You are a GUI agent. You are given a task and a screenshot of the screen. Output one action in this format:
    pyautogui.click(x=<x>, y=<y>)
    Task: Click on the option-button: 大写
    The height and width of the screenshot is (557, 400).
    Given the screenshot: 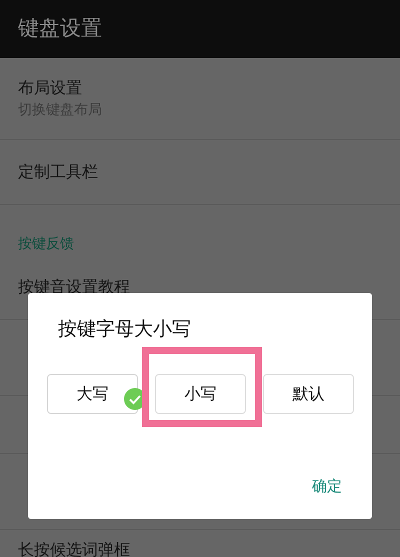 What is the action you would take?
    pyautogui.click(x=92, y=394)
    